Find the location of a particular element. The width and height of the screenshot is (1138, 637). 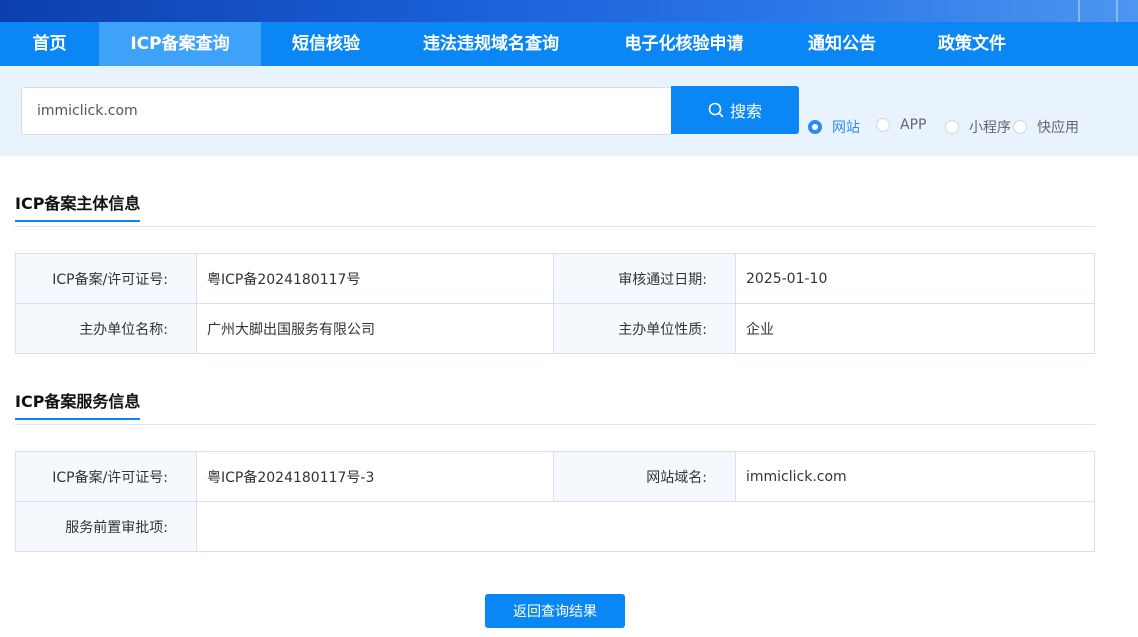

search-icon is located at coordinates (716, 110).